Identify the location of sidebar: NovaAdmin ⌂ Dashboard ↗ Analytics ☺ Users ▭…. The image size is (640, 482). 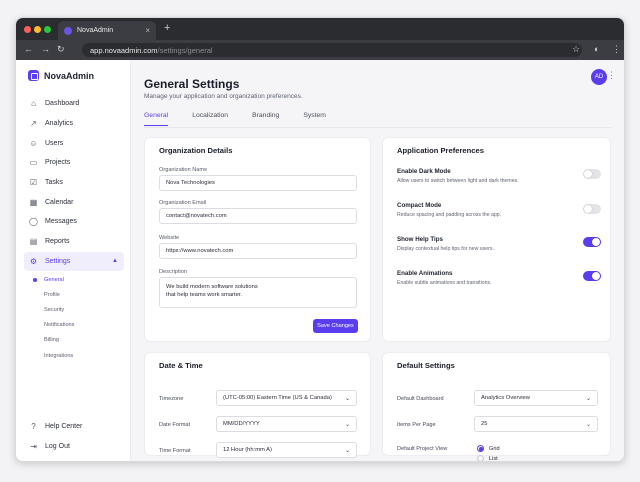
(73, 260).